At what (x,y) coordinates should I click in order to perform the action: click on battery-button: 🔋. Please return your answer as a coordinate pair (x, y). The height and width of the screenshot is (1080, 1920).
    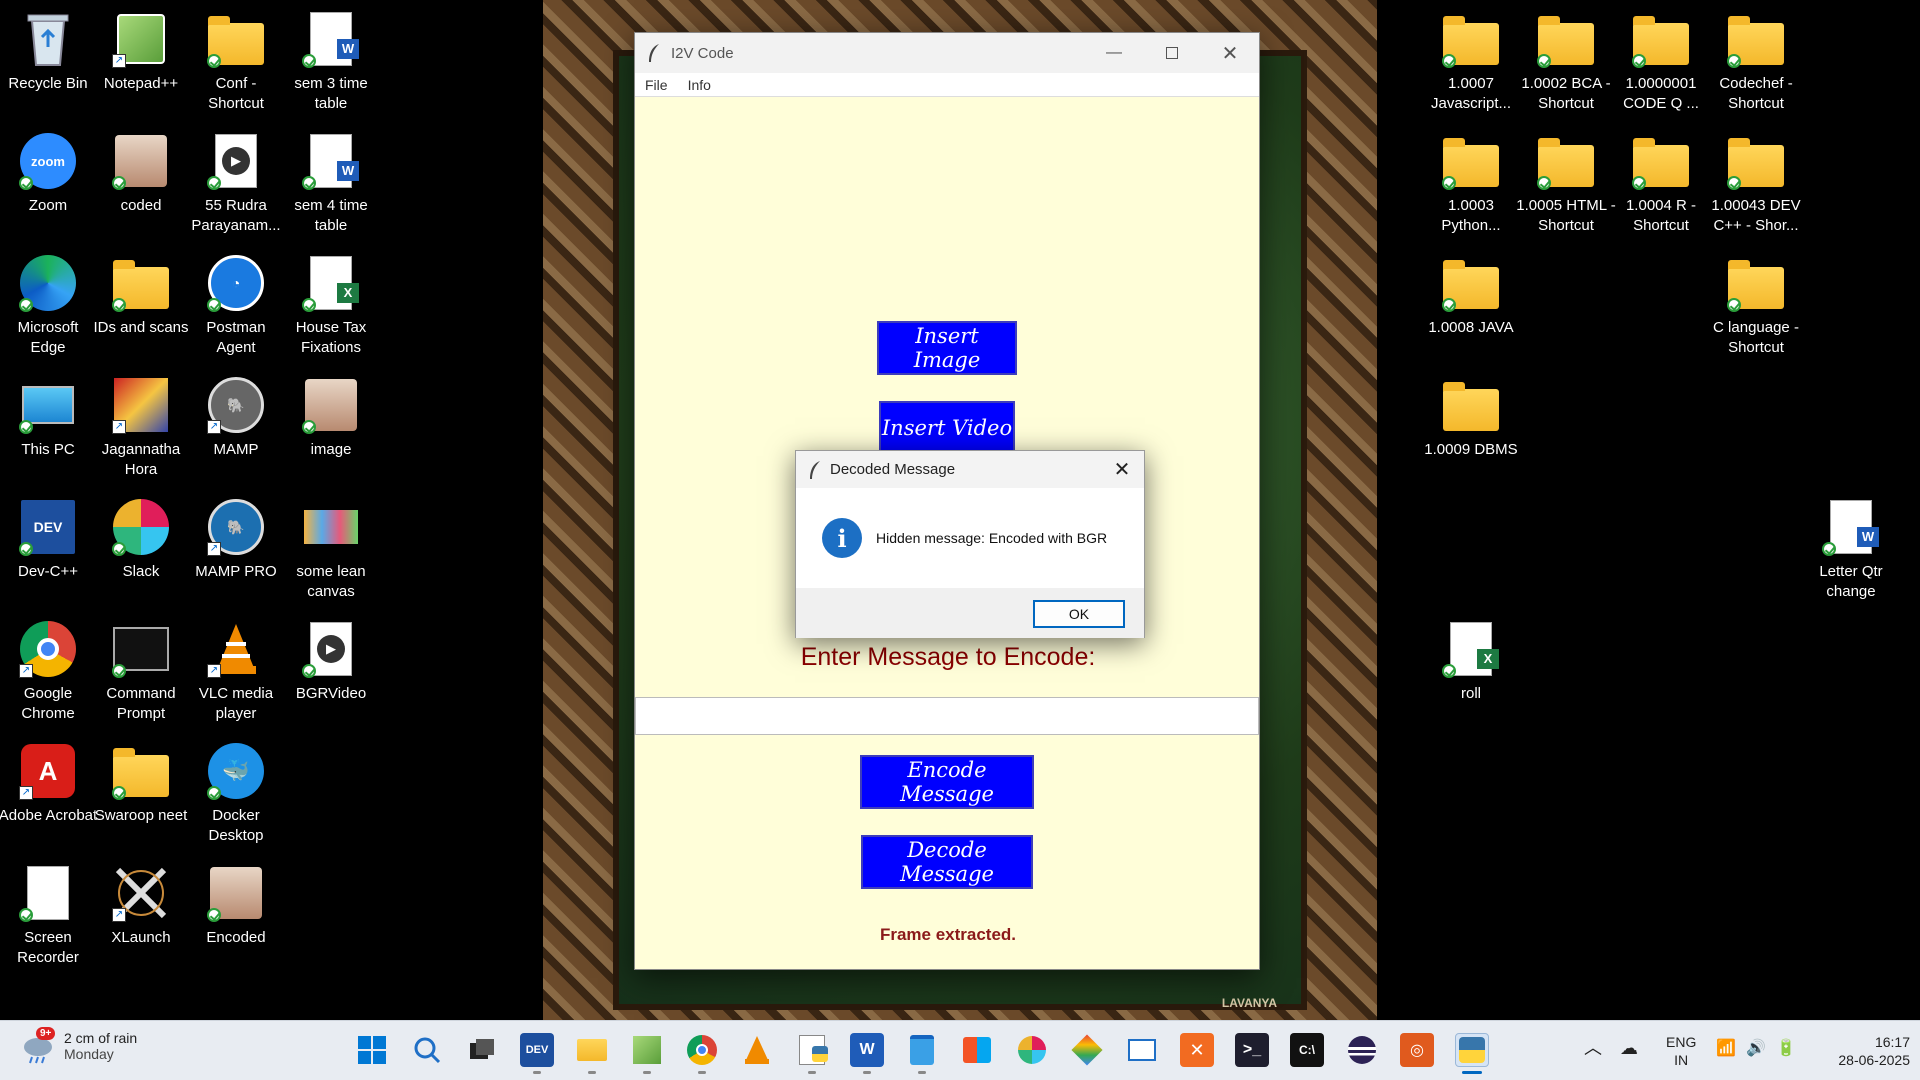
    Looking at the image, I should click on (1786, 1048).